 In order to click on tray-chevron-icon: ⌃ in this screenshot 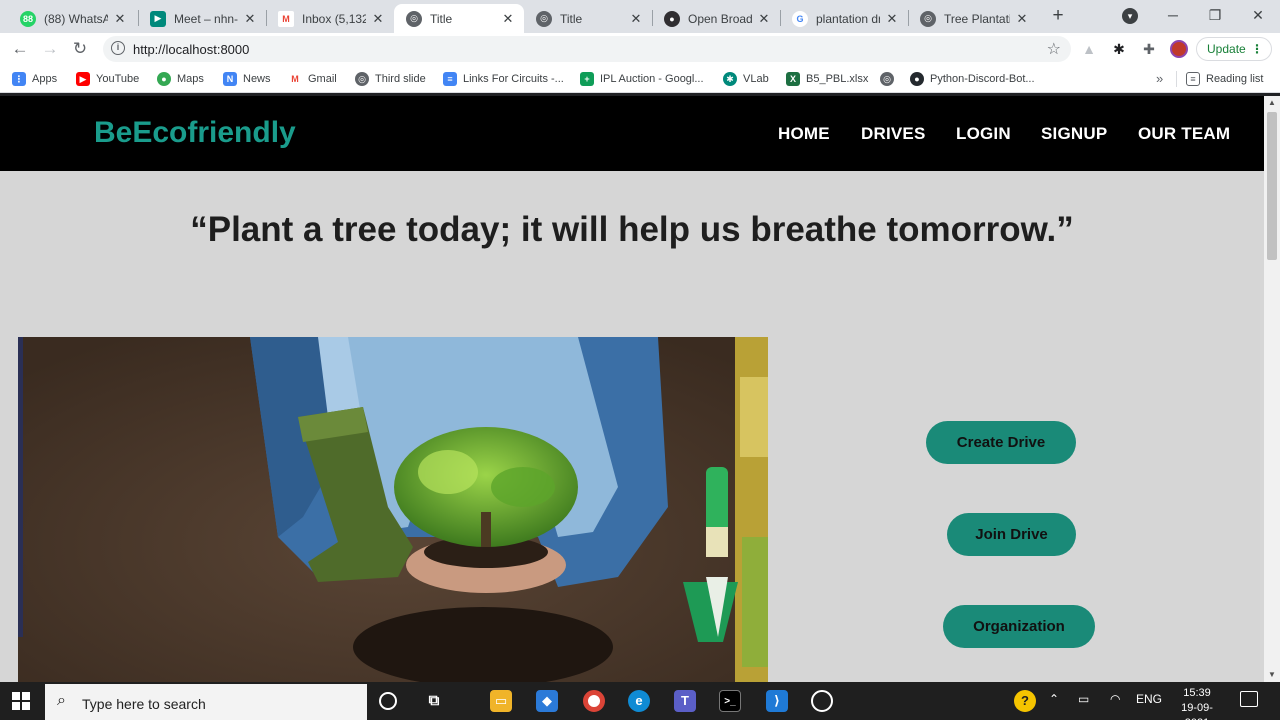, I will do `click(1054, 699)`.